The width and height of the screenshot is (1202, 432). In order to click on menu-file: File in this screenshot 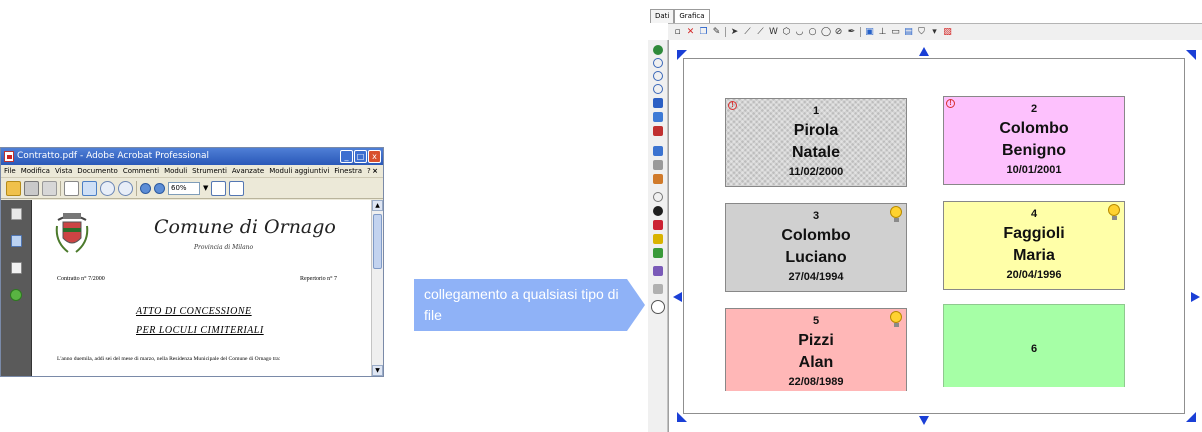, I will do `click(10, 171)`.